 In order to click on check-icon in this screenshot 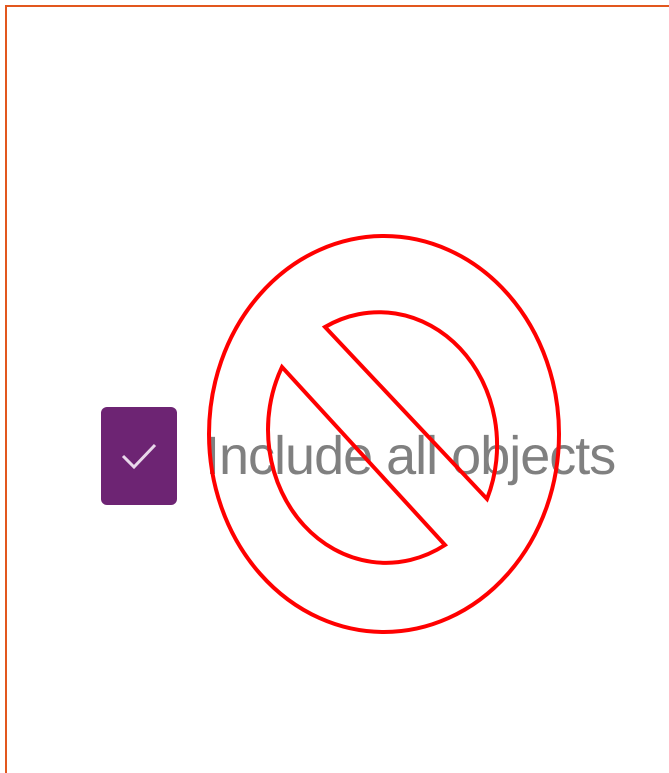, I will do `click(139, 456)`.